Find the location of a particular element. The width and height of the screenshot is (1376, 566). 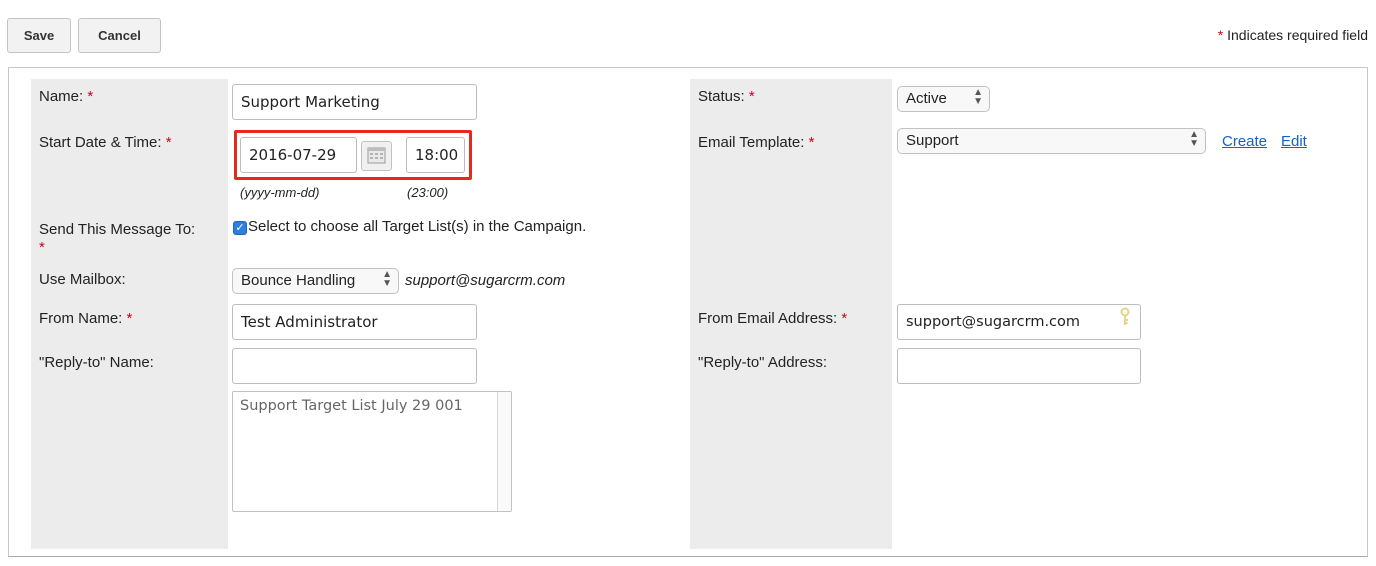

mailbox-select: Bounce Handling ▲ ▼ is located at coordinates (315, 281).